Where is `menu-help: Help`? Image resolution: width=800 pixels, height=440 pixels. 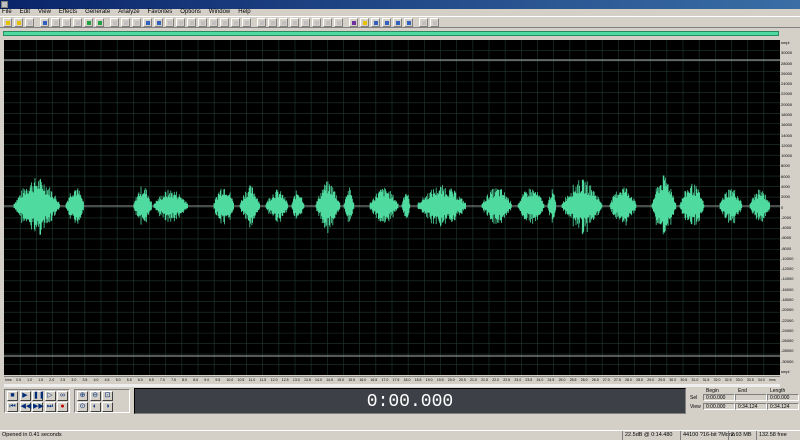 menu-help: Help is located at coordinates (244, 12).